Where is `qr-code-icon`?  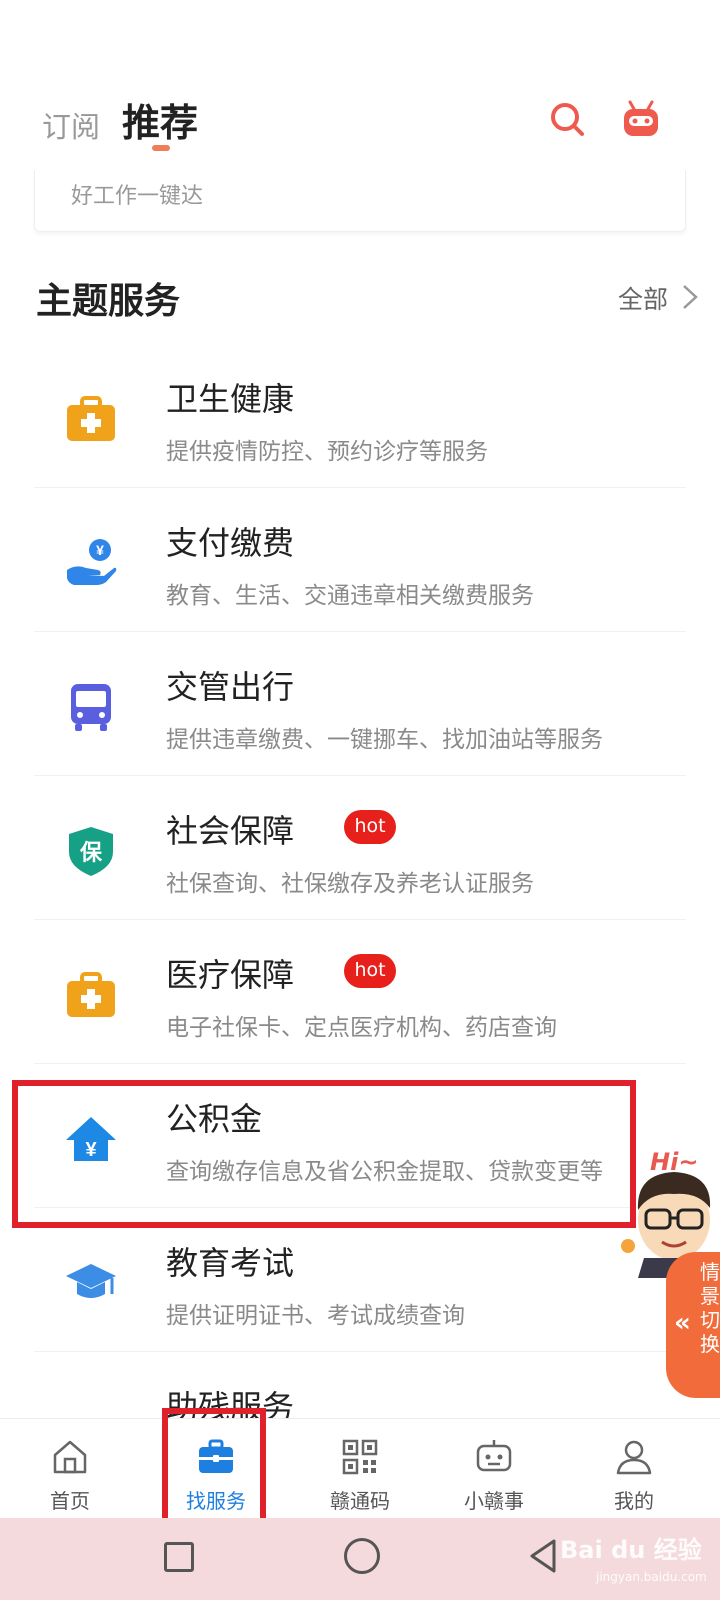
qr-code-icon is located at coordinates (360, 1457).